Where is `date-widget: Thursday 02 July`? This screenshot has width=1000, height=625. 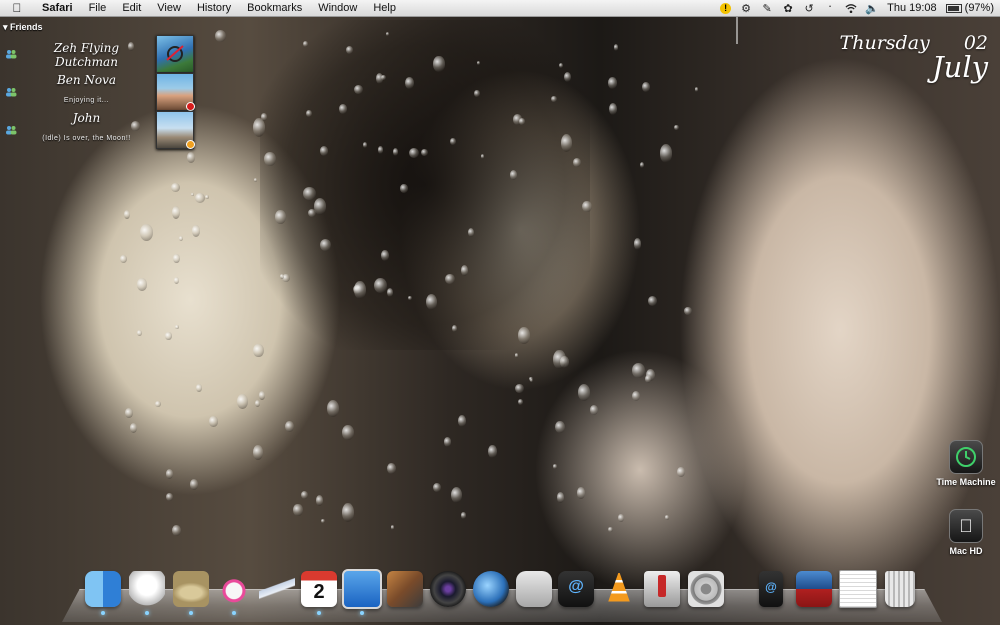 date-widget: Thursday 02 July is located at coordinates (914, 58).